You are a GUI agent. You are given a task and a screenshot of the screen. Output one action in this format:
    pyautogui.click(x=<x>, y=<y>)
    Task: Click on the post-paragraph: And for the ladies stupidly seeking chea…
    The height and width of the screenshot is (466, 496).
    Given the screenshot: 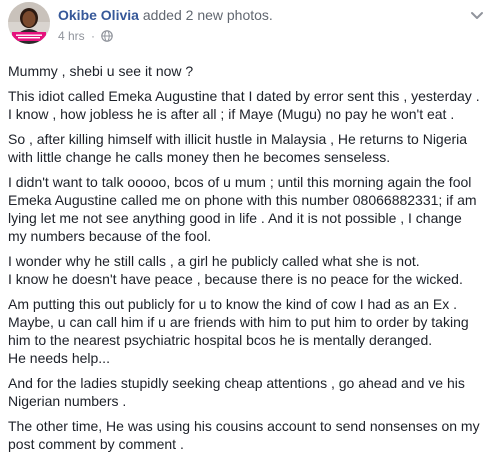 What is the action you would take?
    pyautogui.click(x=250, y=392)
    